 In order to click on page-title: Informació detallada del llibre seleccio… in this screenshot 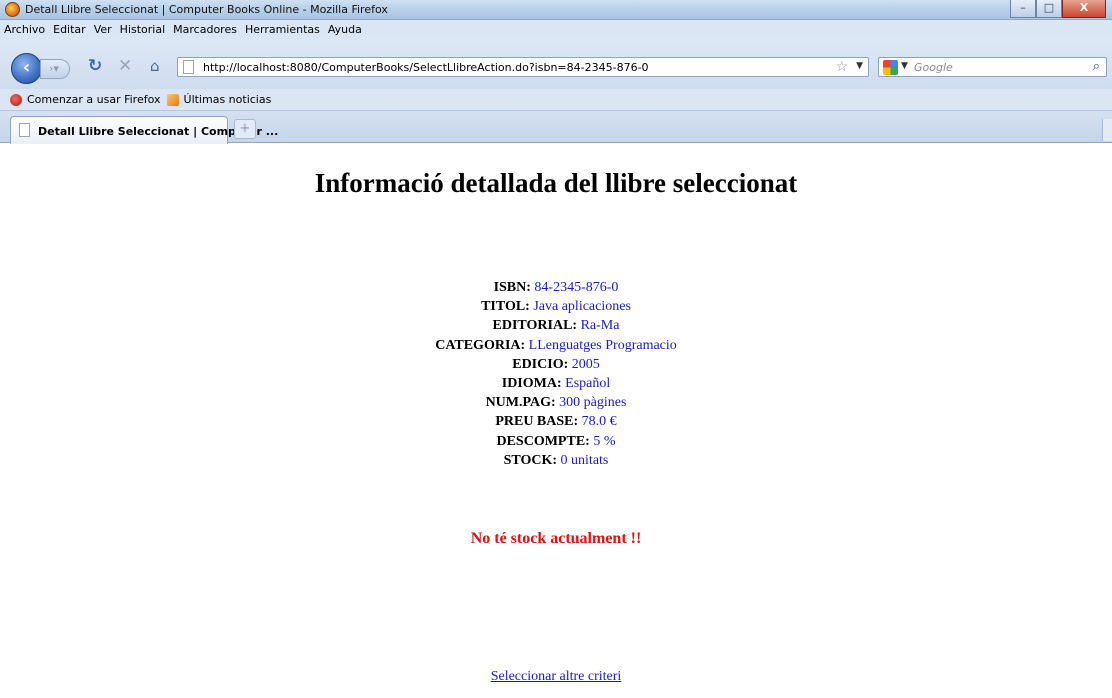, I will do `click(556, 183)`.